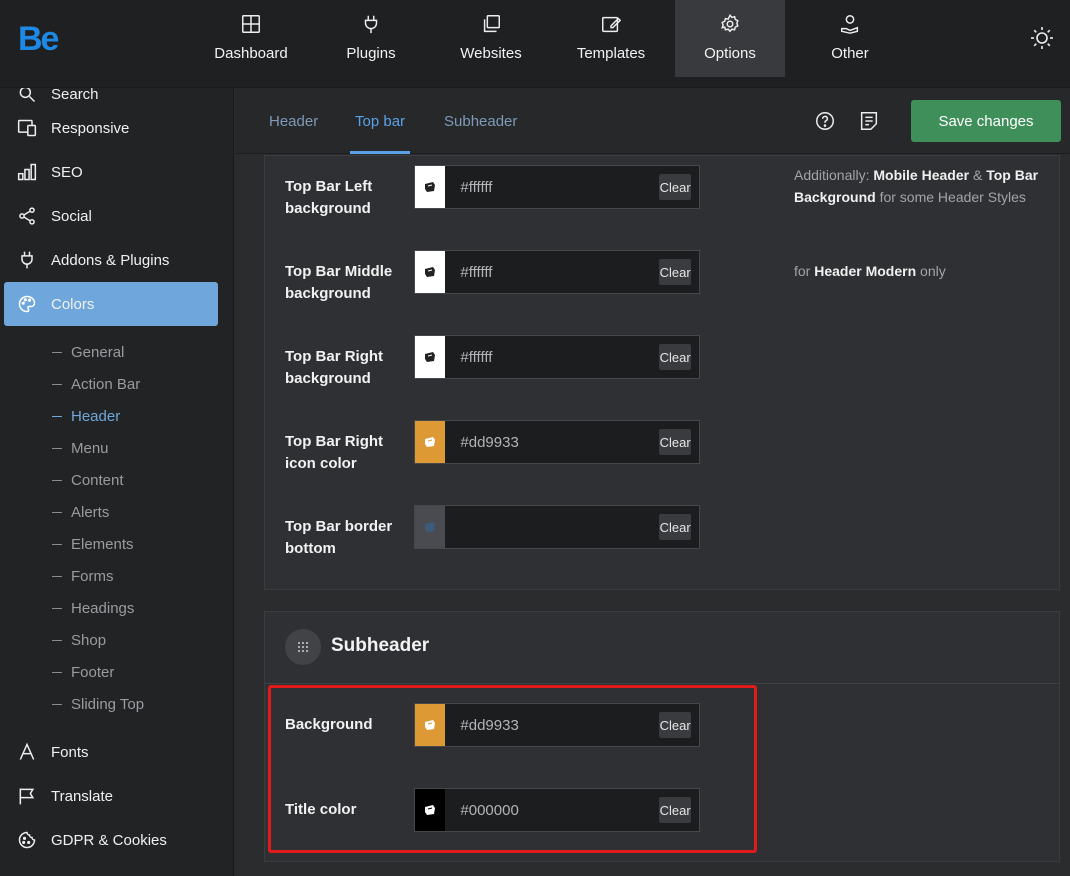  Describe the element at coordinates (869, 121) in the screenshot. I see `notes-icon` at that location.